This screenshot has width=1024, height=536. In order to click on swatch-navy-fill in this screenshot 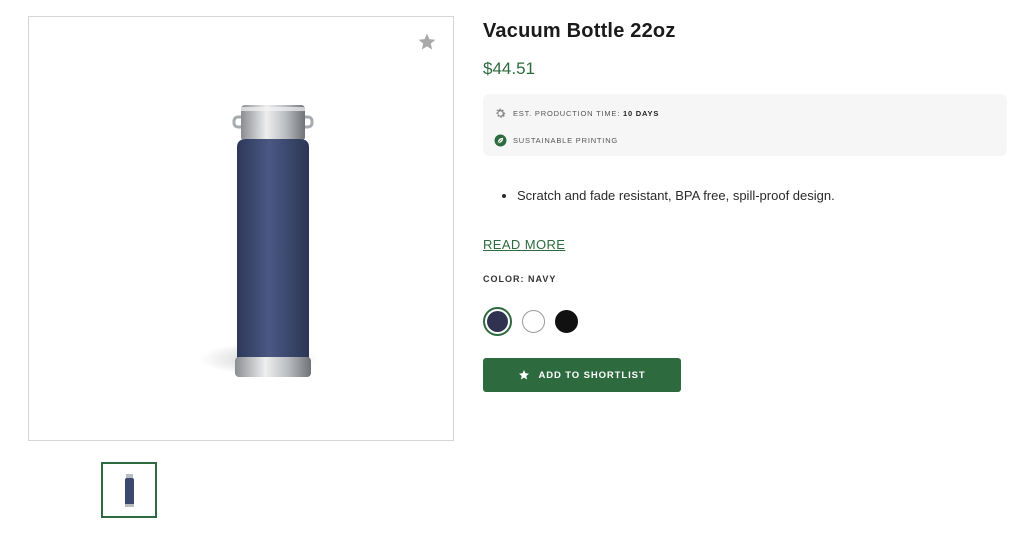, I will do `click(497, 321)`.